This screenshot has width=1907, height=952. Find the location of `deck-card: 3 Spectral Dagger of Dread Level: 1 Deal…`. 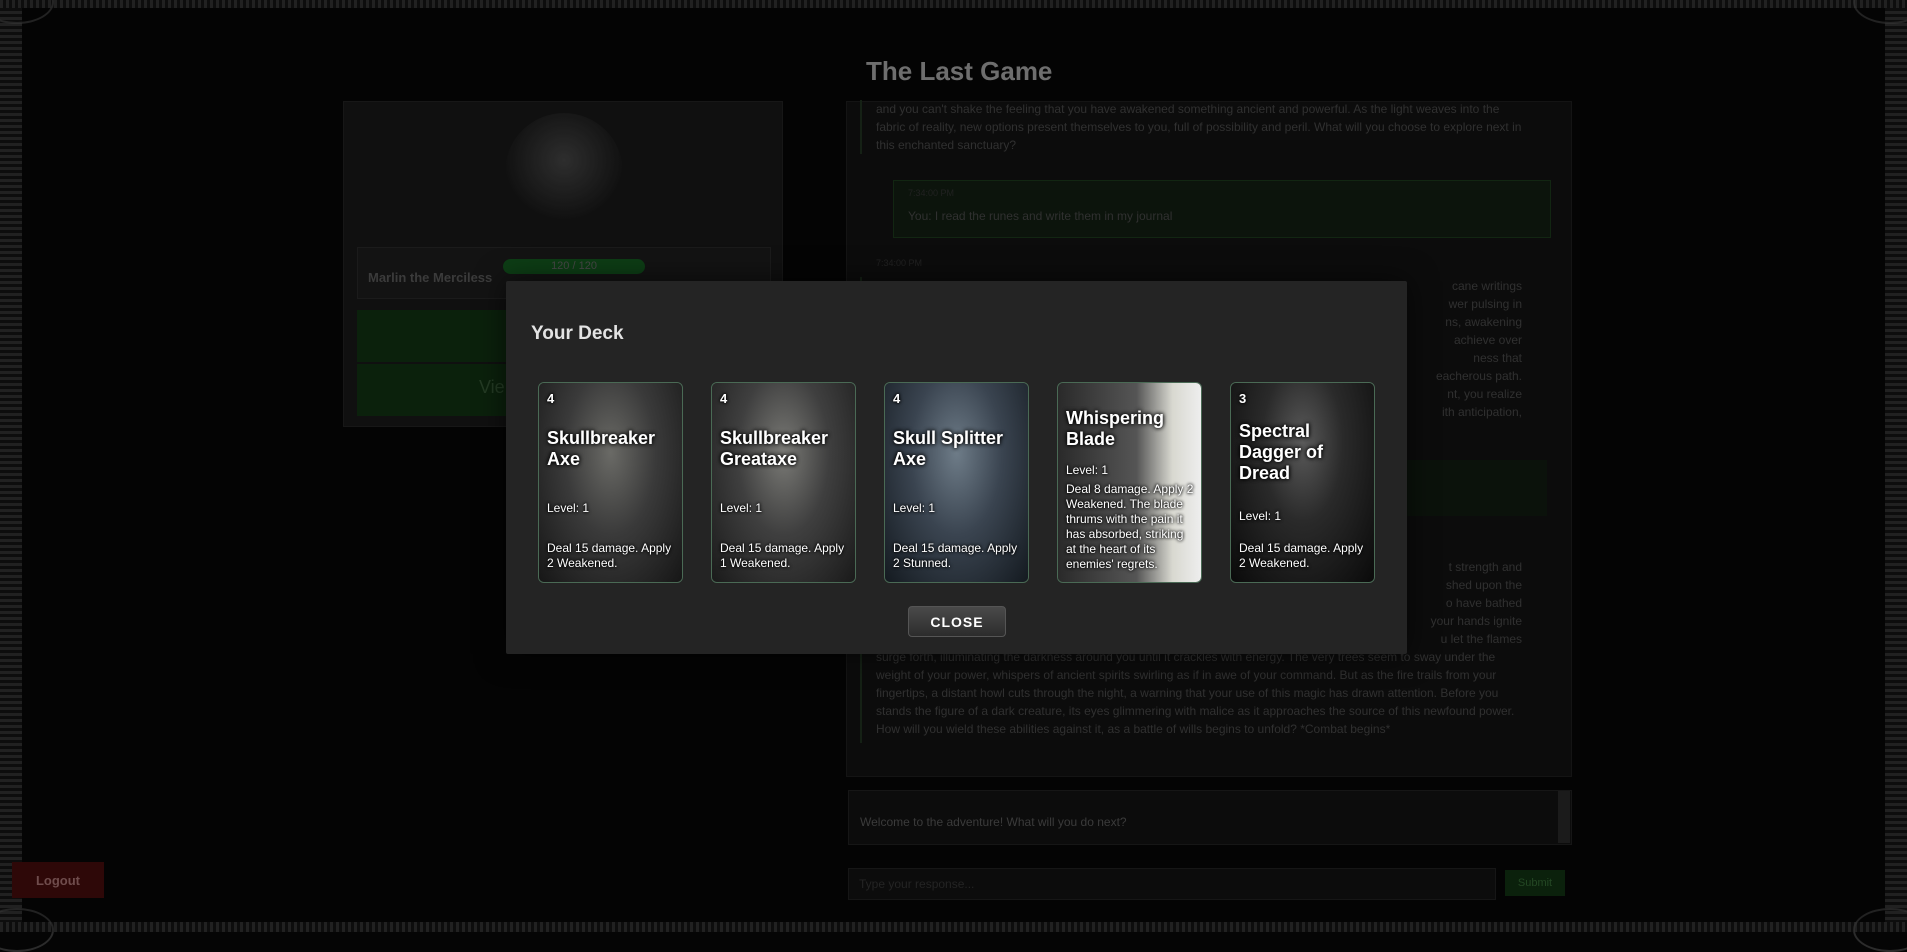

deck-card: 3 Spectral Dagger of Dread Level: 1 Deal… is located at coordinates (1302, 482).